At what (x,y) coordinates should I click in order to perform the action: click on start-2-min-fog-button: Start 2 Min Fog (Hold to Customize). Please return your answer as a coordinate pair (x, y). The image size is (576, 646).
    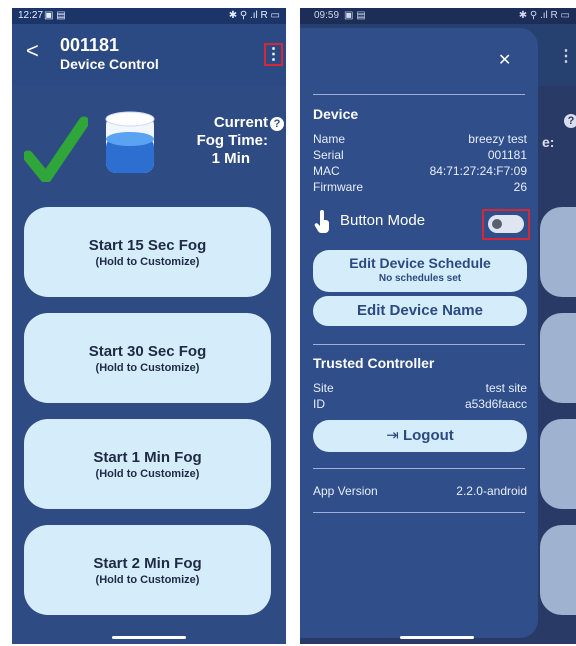
    Looking at the image, I should click on (147, 570).